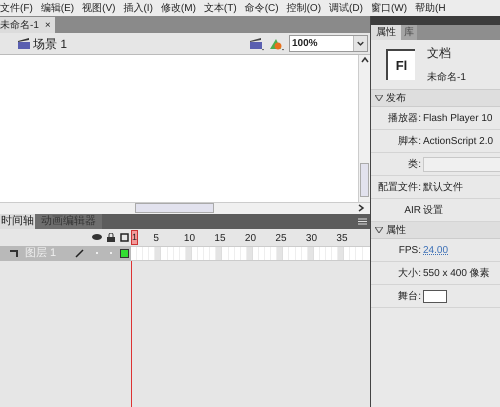 This screenshot has width=500, height=407. What do you see at coordinates (404, 119) in the screenshot?
I see `property-label: 播放器:` at bounding box center [404, 119].